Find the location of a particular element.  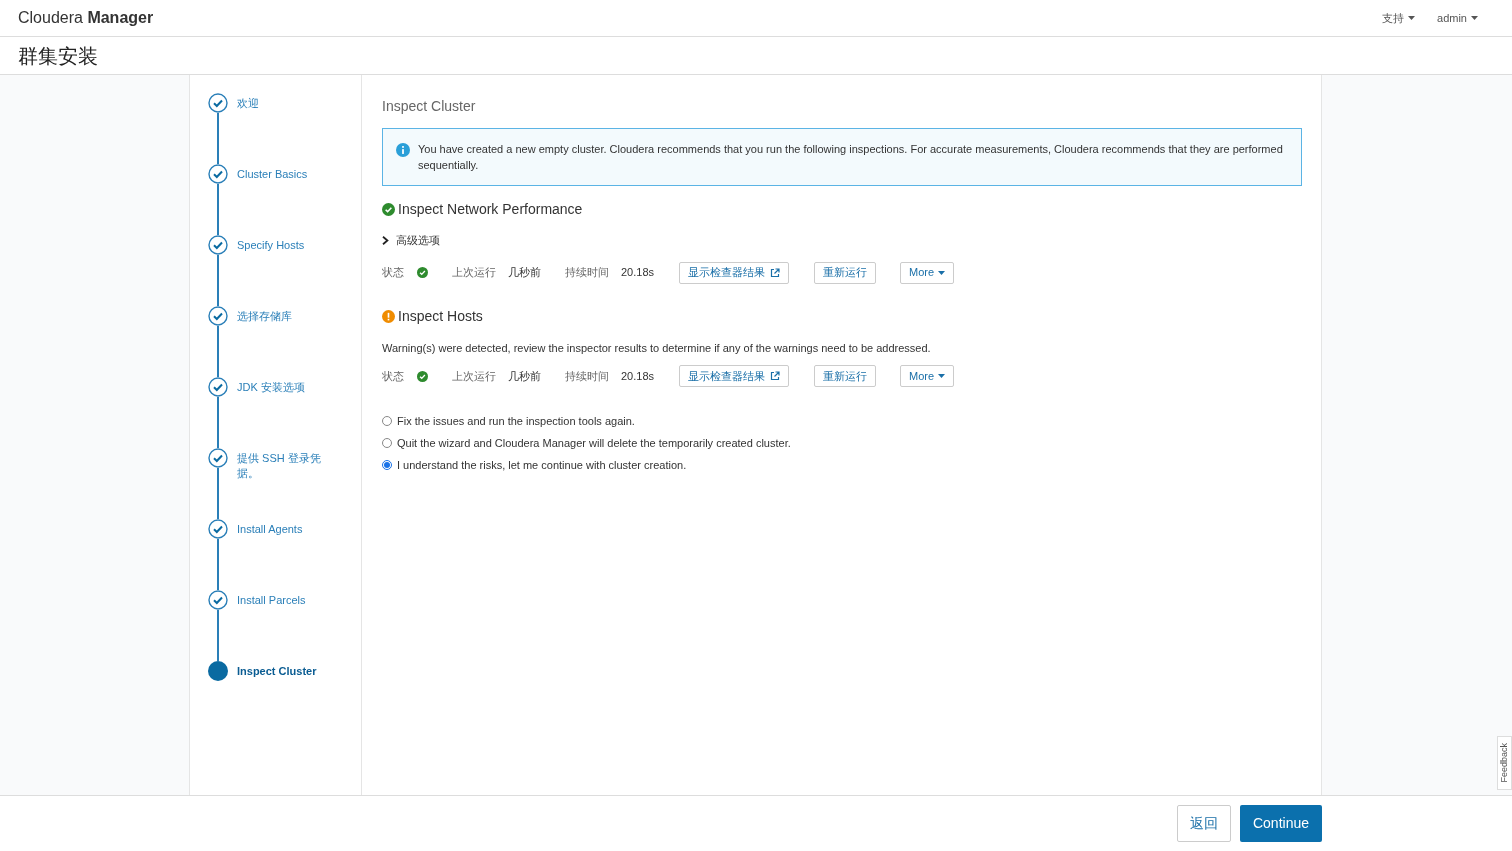

warning-message: Warning(s) were detected, review the inspector results to determine if any of the warnings need to be addressed. is located at coordinates (657, 348).